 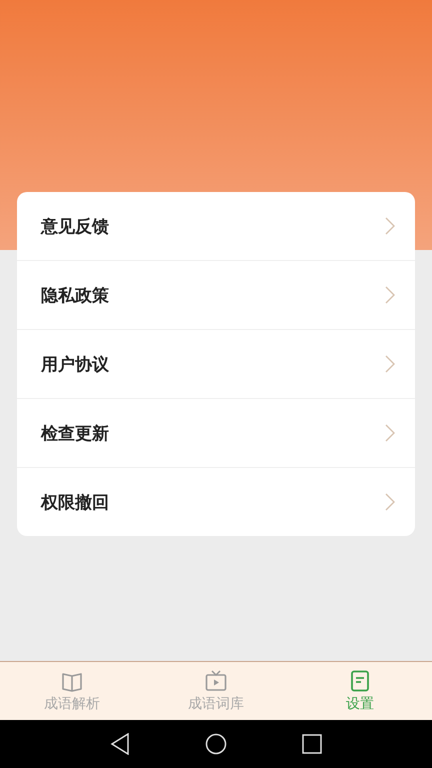 I want to click on recents-icon, so click(x=312, y=744).